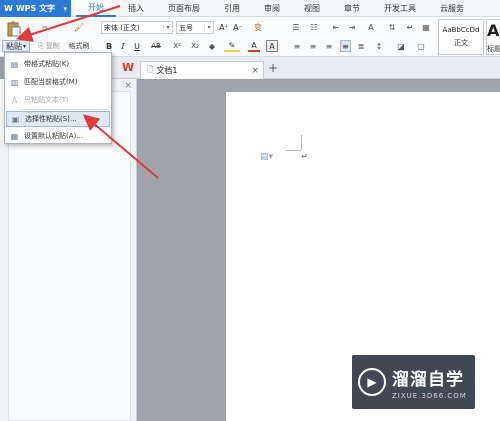 This screenshot has height=421, width=500. What do you see at coordinates (272, 8) in the screenshot?
I see `tab-review: 审阅` at bounding box center [272, 8].